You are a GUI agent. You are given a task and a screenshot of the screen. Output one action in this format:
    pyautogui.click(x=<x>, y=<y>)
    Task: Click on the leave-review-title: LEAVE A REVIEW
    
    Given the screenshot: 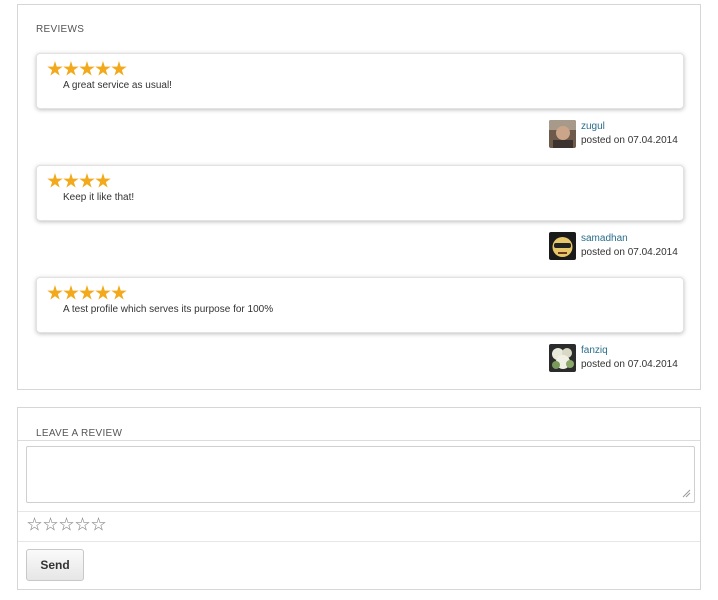 What is the action you would take?
    pyautogui.click(x=79, y=433)
    